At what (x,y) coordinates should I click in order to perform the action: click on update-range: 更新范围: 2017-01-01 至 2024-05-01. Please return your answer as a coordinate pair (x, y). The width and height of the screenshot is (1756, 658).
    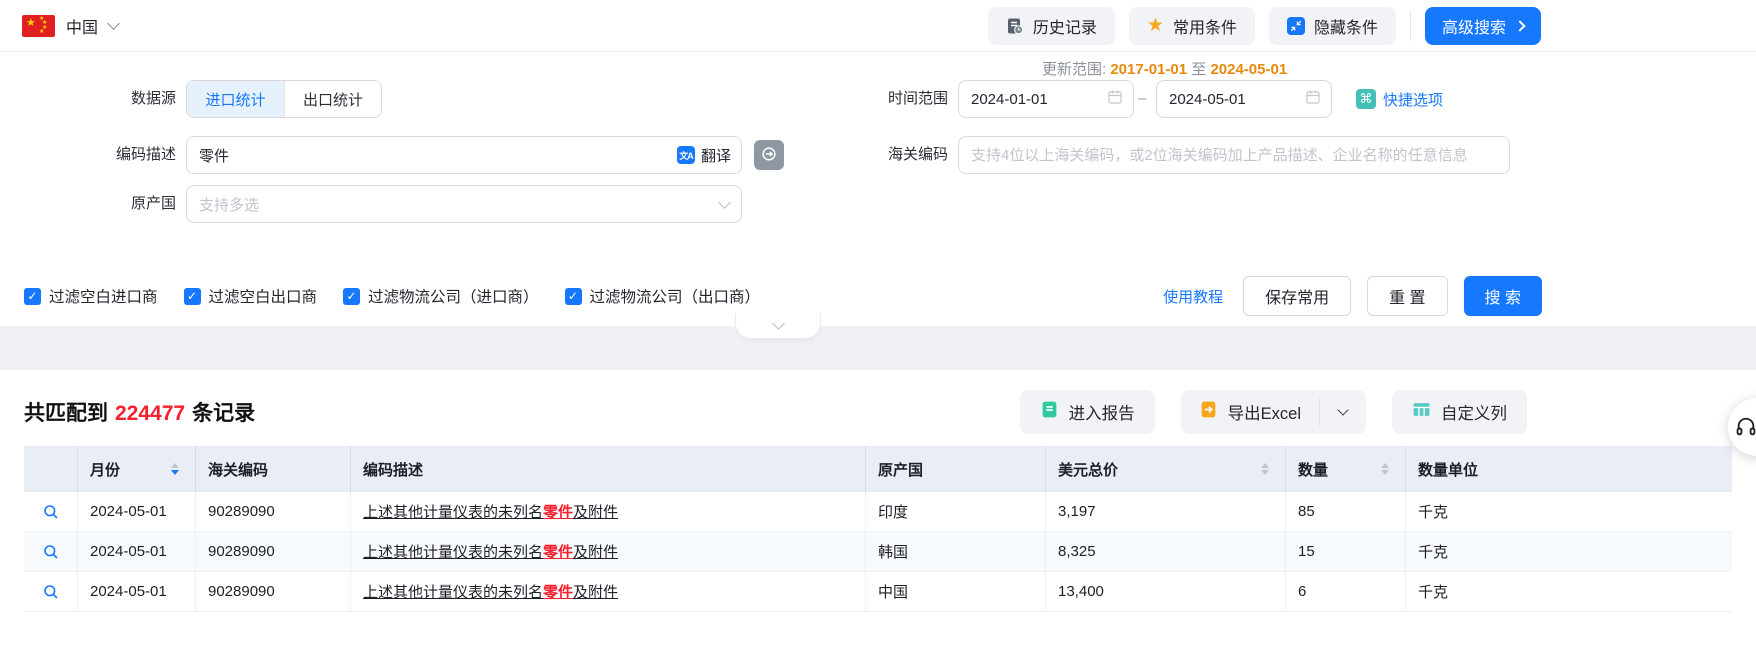
    Looking at the image, I should click on (1164, 68).